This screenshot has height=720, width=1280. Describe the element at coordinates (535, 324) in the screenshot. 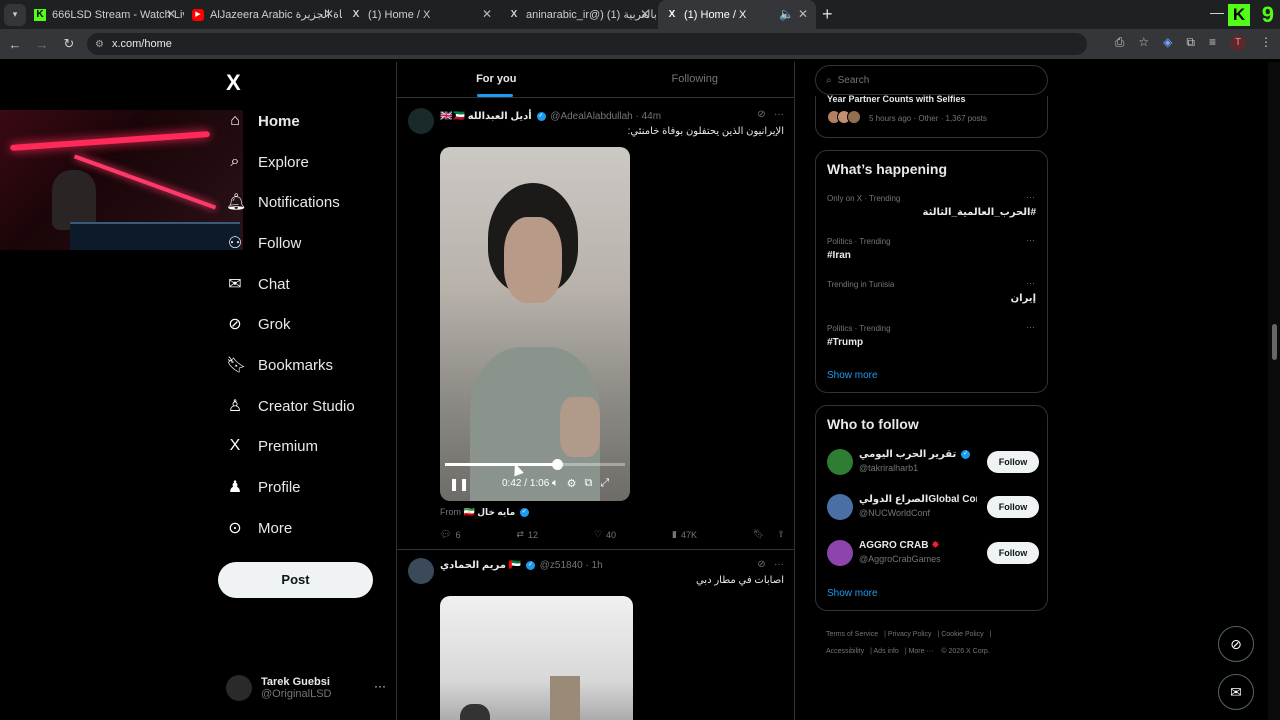

I see `video-player: ❚❚ 0:42 / 1:06 🔈︎ ⚙ ⧉ ⤢` at that location.